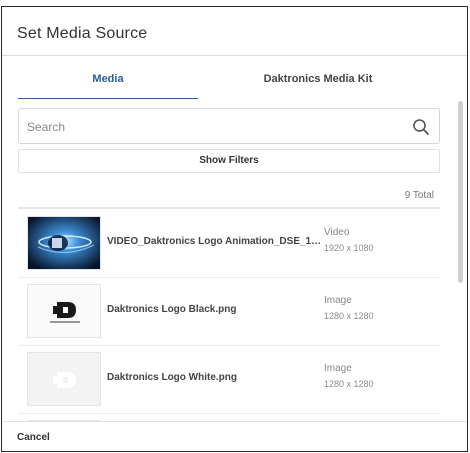 The width and height of the screenshot is (470, 453). What do you see at coordinates (234, 31) in the screenshot?
I see `dialog-title: Set Media Source` at bounding box center [234, 31].